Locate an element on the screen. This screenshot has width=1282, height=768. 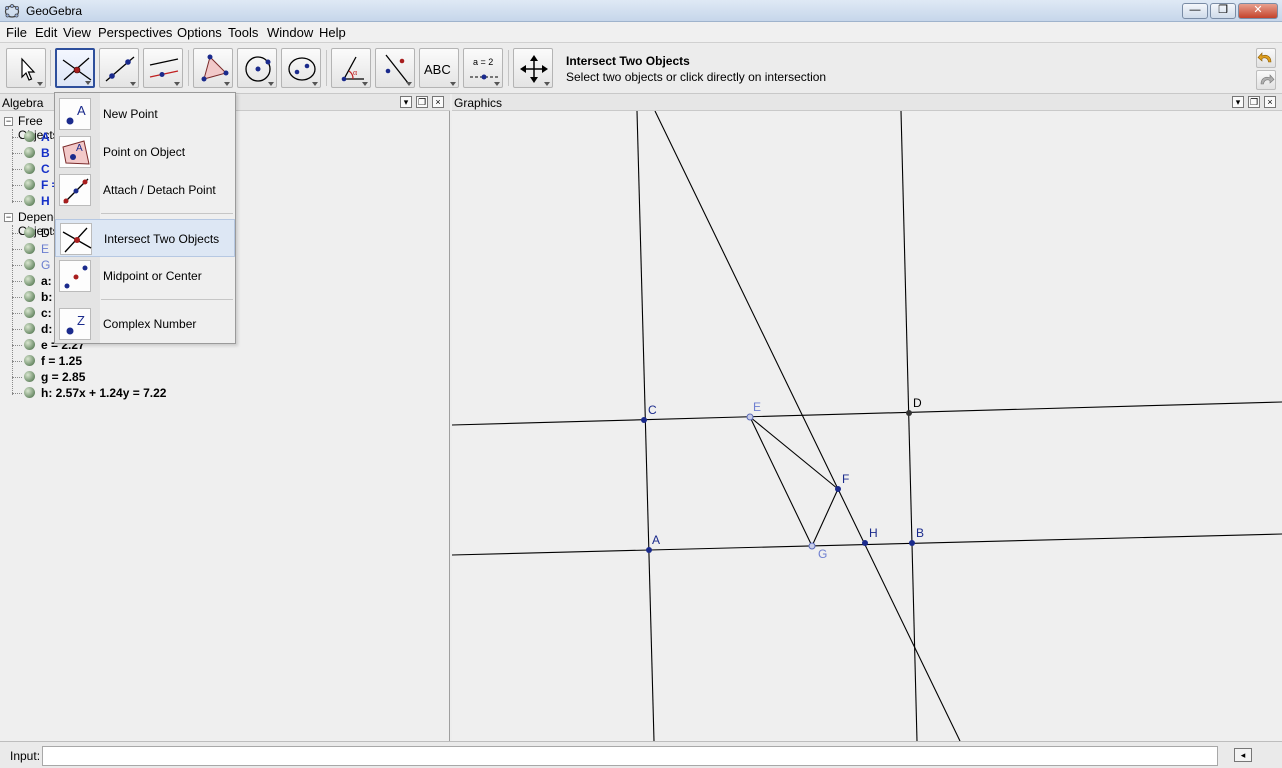
graphics-panel-title: Graphics is located at coordinates (478, 103).